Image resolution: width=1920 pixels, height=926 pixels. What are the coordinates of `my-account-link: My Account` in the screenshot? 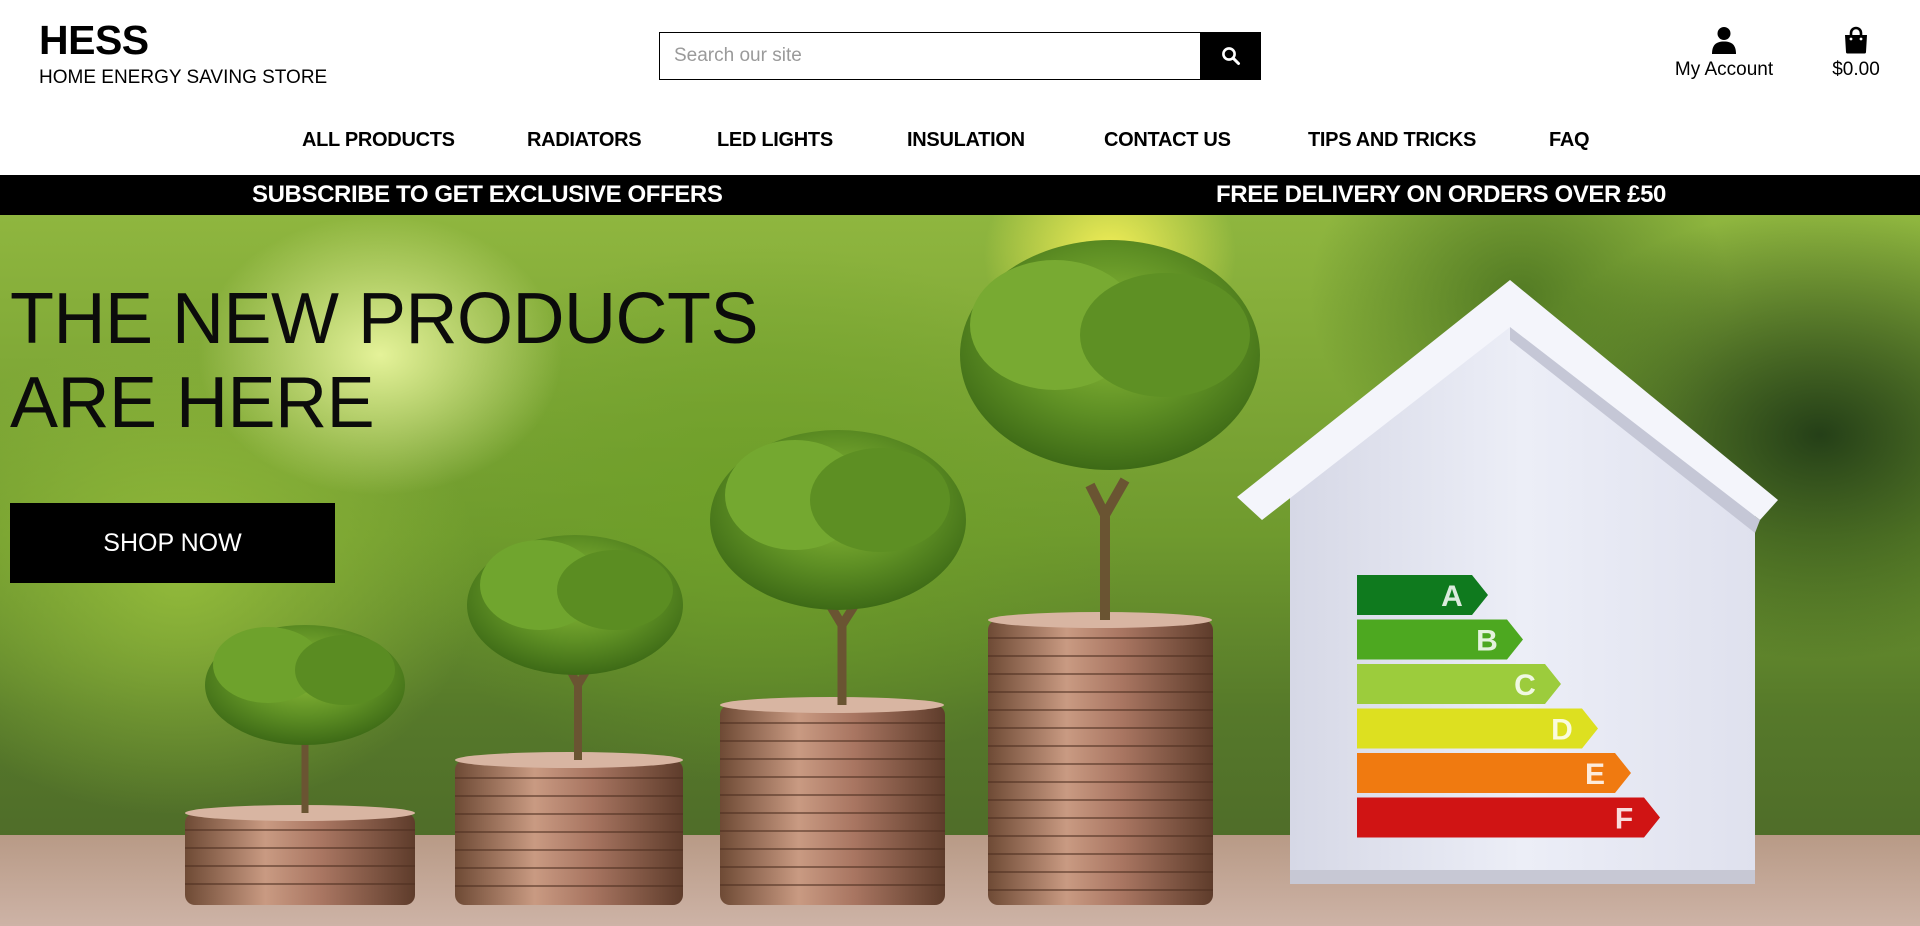 It's located at (1724, 53).